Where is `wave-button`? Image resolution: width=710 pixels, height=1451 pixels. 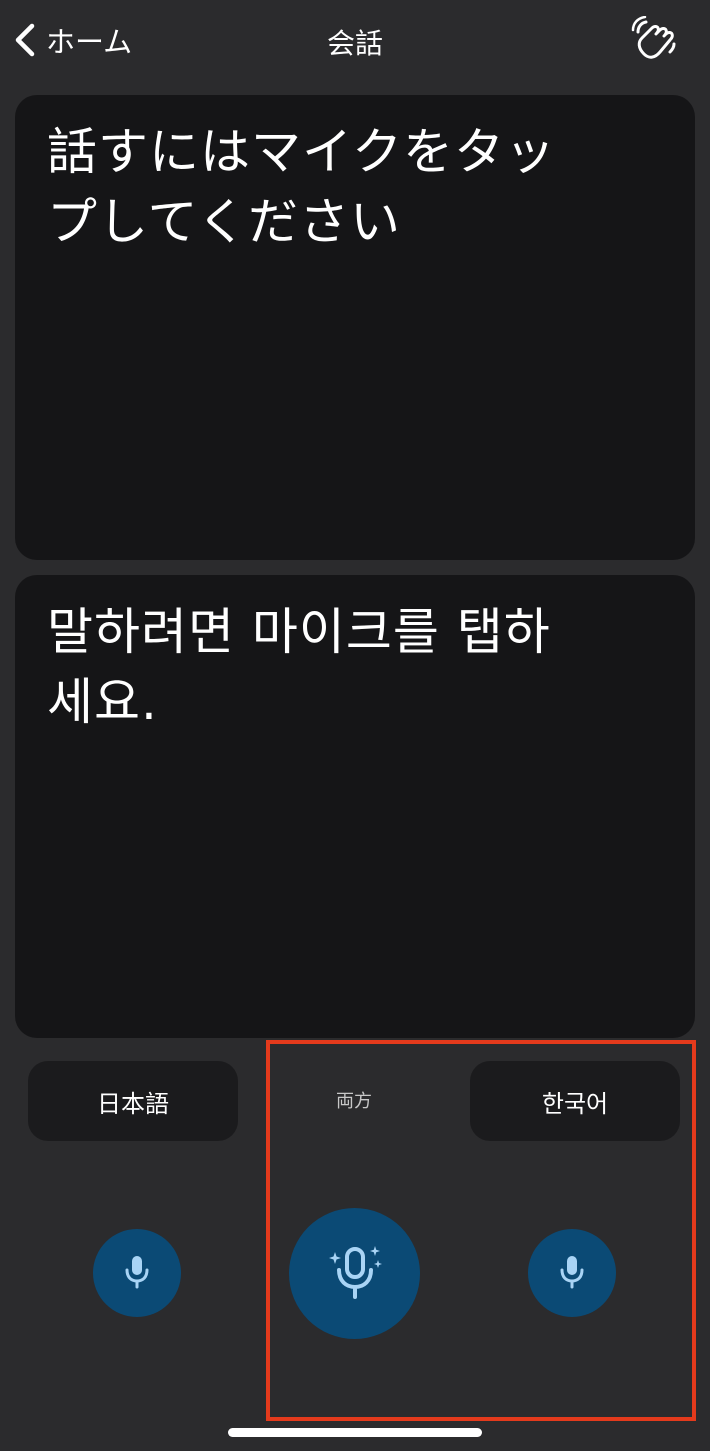
wave-button is located at coordinates (655, 40).